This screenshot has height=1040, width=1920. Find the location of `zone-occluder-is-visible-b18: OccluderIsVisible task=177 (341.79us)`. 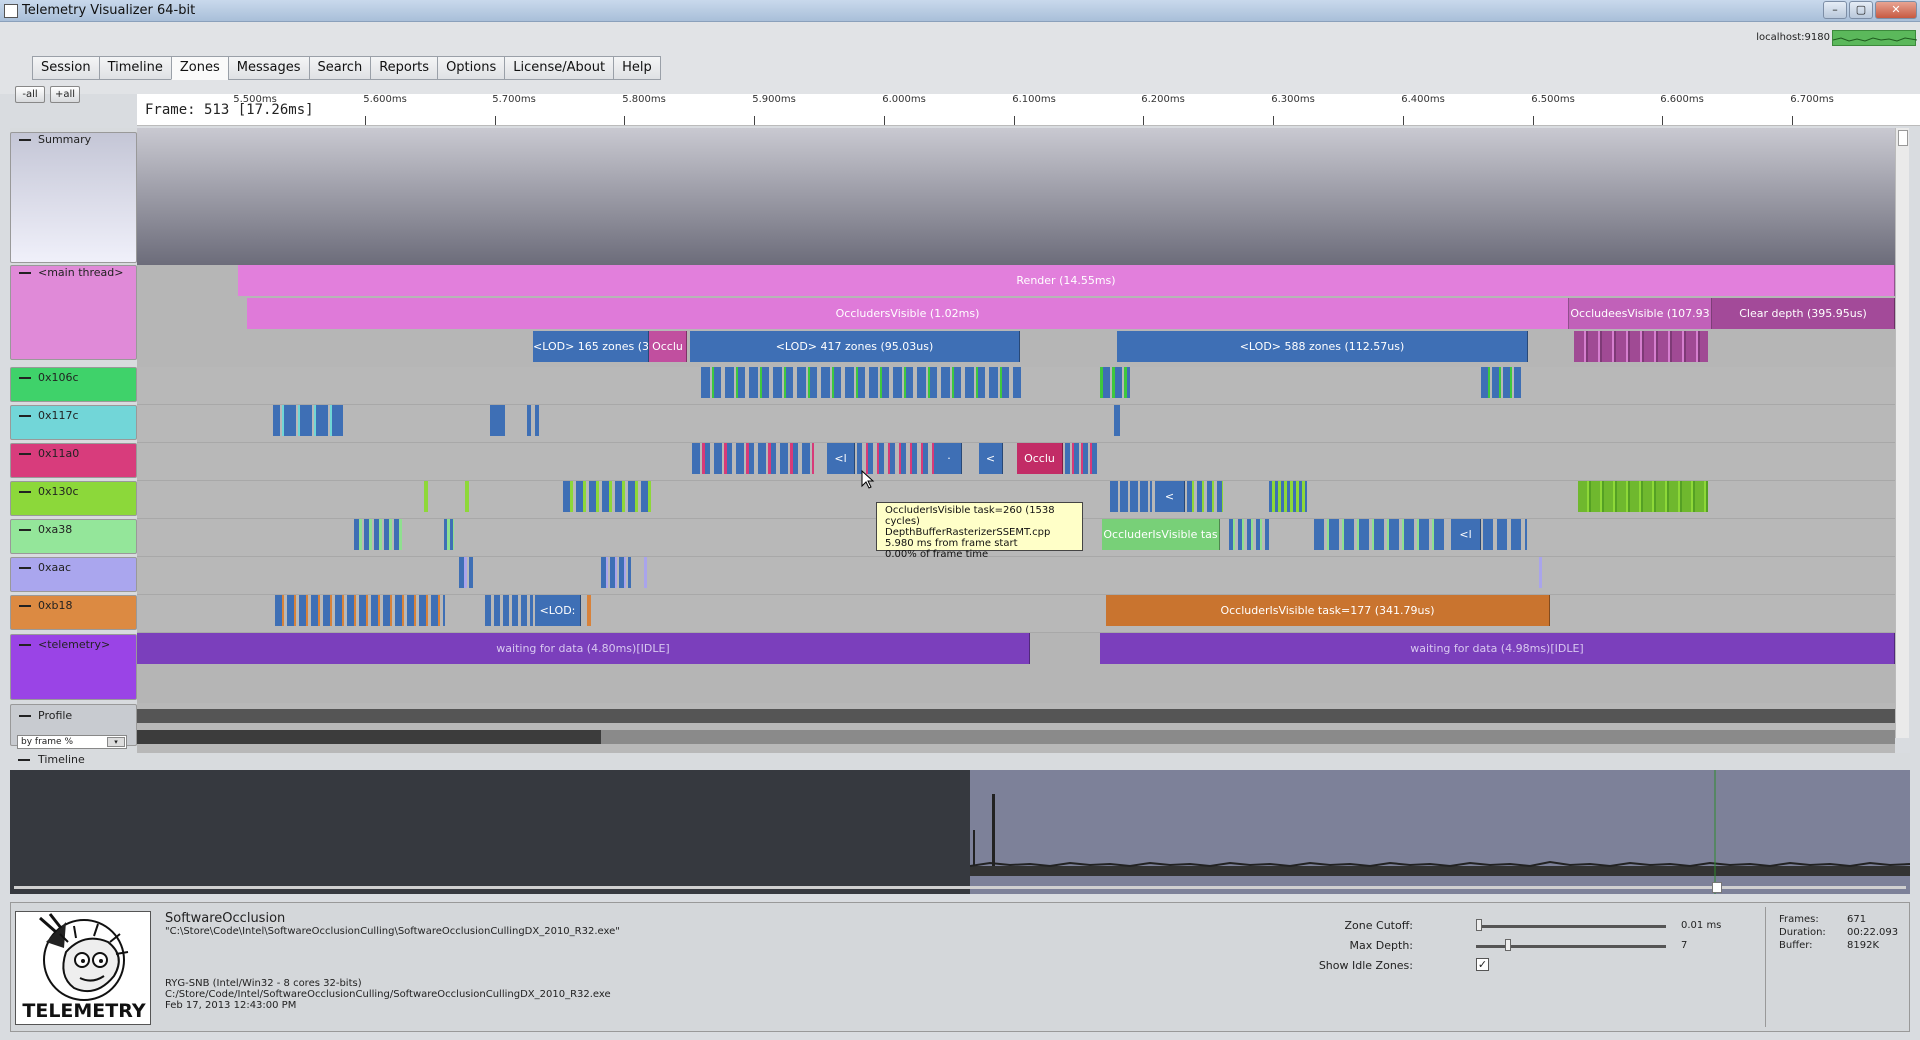

zone-occluder-is-visible-b18: OccluderIsVisible task=177 (341.79us) is located at coordinates (1328, 610).